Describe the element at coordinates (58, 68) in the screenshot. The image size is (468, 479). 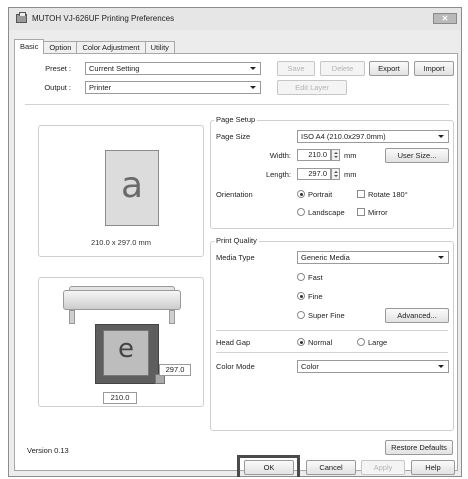
I see `preset-label: Preset :` at that location.